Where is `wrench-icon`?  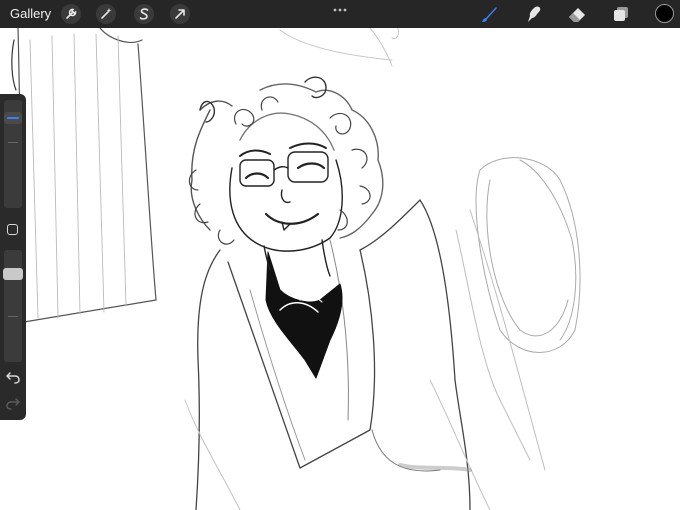
wrench-icon is located at coordinates (71, 14).